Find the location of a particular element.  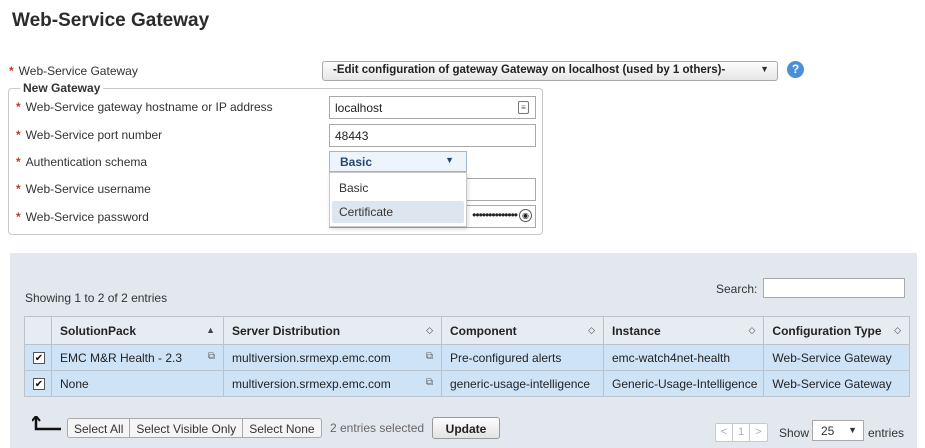

password-label-row: * Web-Service password is located at coordinates (82, 217).